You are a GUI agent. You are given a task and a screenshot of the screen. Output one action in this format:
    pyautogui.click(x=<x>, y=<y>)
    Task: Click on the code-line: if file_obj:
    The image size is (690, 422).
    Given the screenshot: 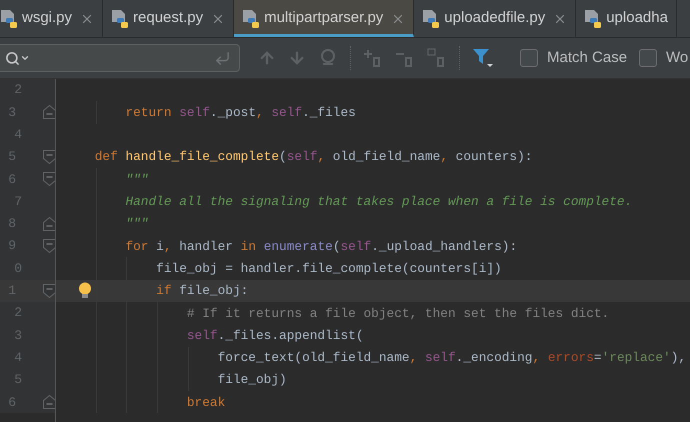 What is the action you would take?
    pyautogui.click(x=202, y=291)
    